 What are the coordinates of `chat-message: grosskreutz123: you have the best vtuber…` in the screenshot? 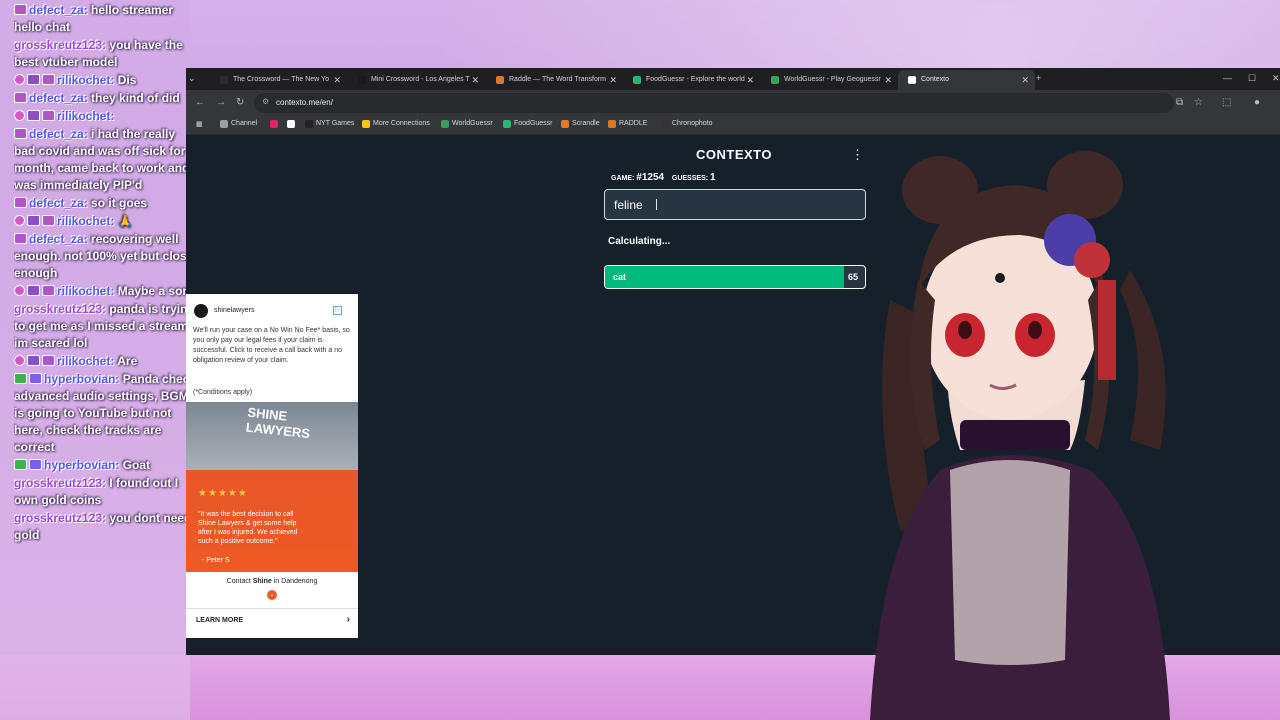 It's located at (106, 54).